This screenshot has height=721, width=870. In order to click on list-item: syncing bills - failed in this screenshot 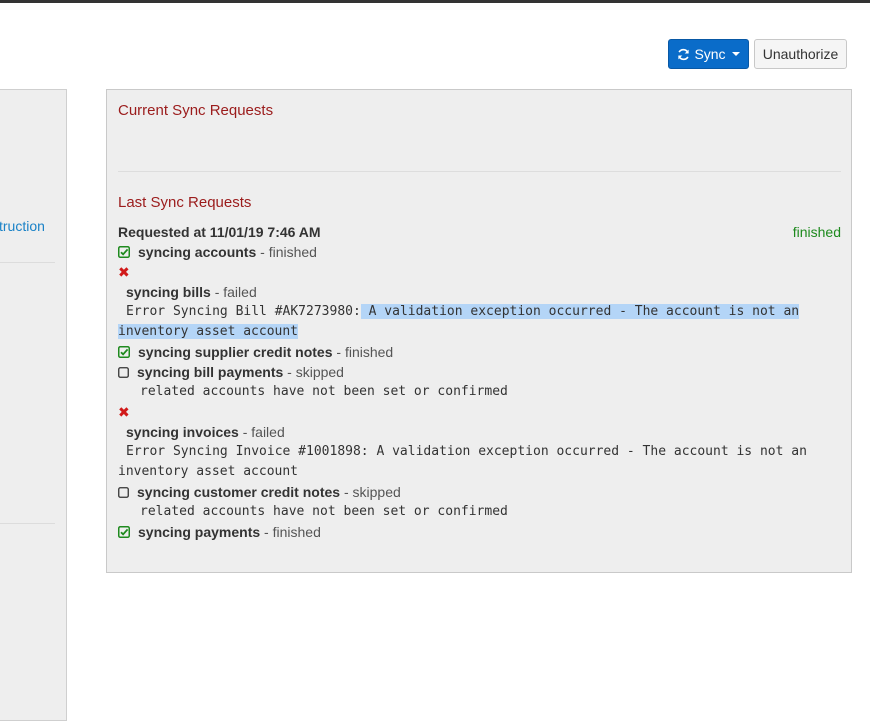, I will do `click(479, 292)`.